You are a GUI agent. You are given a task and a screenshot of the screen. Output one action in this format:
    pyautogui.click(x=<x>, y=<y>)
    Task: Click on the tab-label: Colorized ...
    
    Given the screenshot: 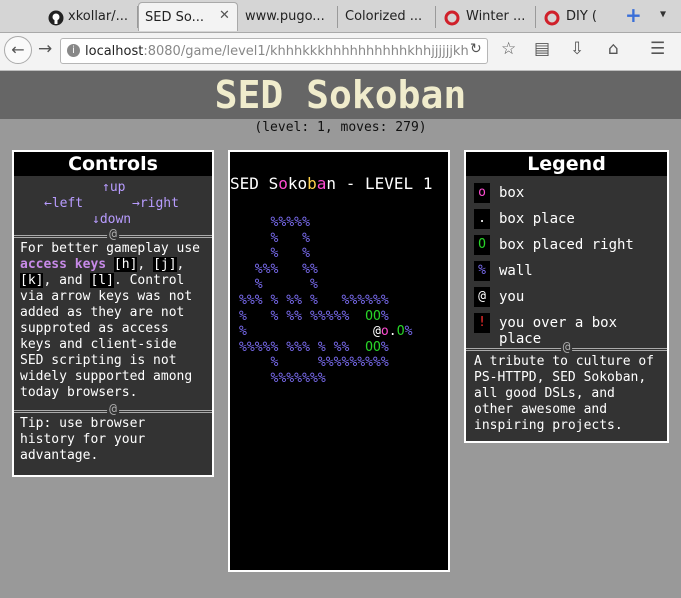 What is the action you would take?
    pyautogui.click(x=384, y=16)
    